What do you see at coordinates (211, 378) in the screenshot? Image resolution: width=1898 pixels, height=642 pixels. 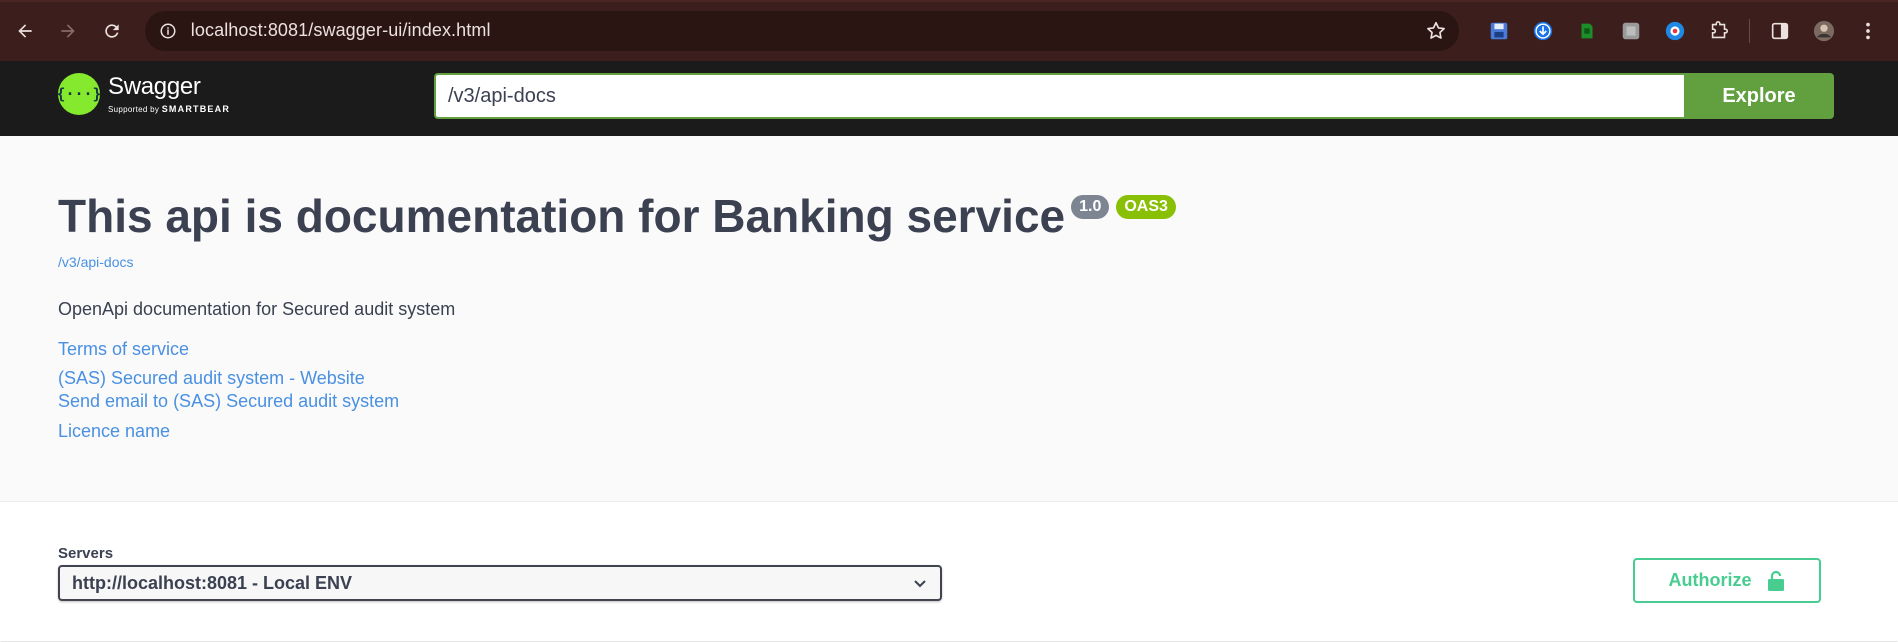 I see `website-link: (SAS) Secured audit system - Website` at bounding box center [211, 378].